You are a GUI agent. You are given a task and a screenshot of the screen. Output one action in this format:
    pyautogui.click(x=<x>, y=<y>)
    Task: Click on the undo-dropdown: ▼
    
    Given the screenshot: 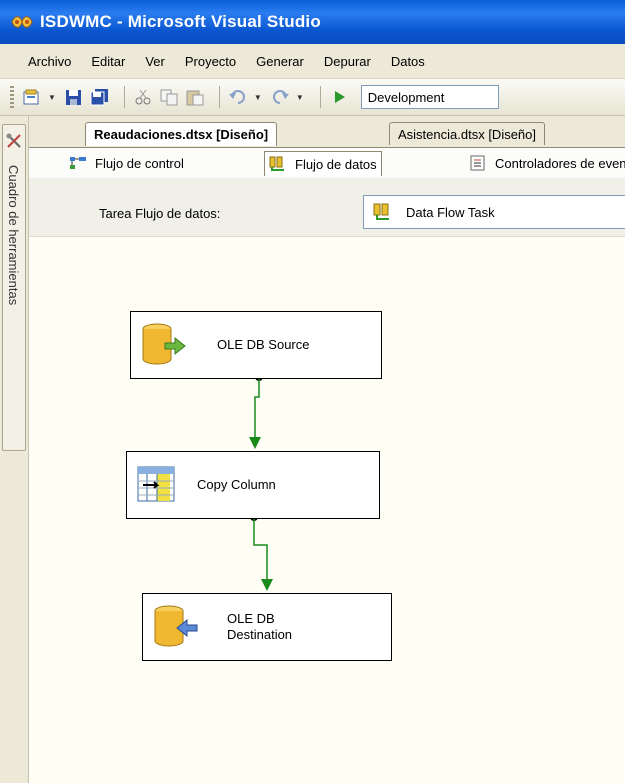 What is the action you would take?
    pyautogui.click(x=258, y=97)
    